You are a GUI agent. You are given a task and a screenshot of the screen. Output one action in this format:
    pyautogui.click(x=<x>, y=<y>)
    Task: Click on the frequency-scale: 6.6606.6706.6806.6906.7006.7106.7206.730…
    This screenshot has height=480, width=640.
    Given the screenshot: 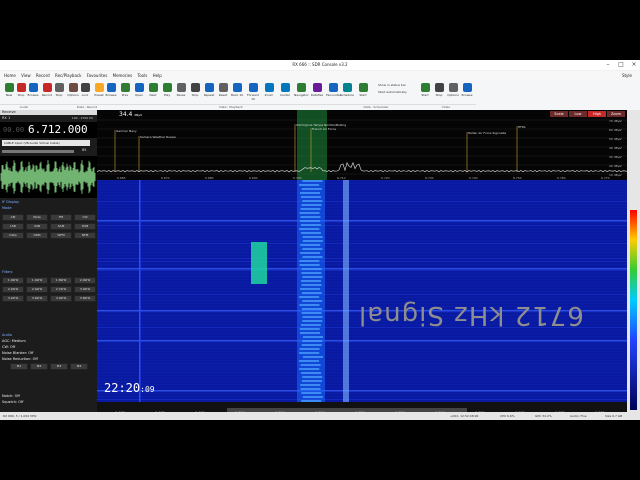 What is the action you would take?
    pyautogui.click(x=362, y=407)
    